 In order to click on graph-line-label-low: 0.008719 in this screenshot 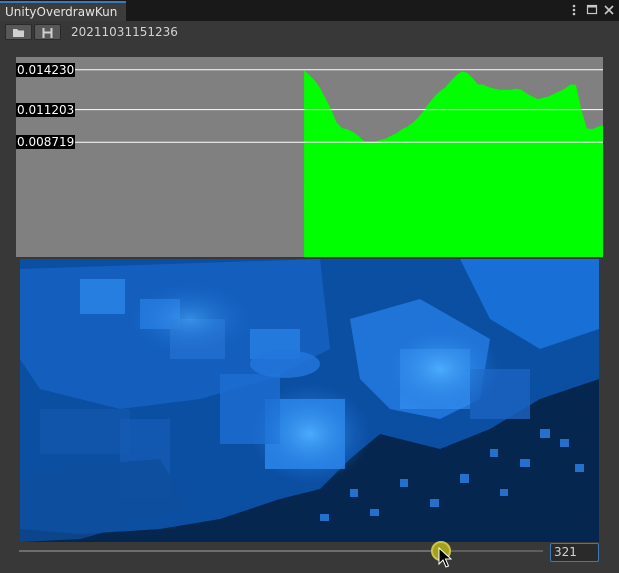, I will do `click(46, 142)`.